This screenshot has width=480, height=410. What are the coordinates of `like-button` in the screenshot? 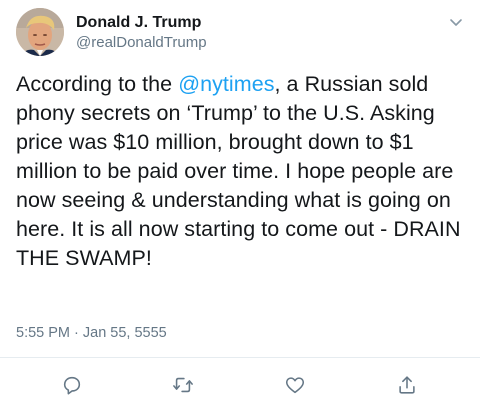 It's located at (295, 385).